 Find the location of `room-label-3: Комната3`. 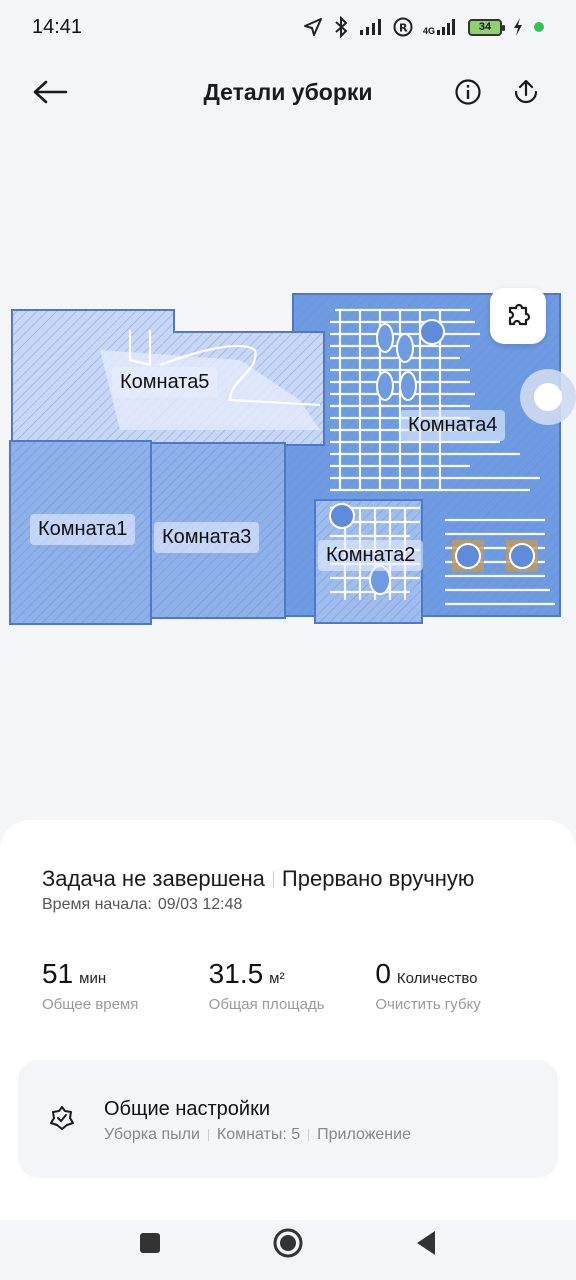

room-label-3: Комната3 is located at coordinates (207, 537).